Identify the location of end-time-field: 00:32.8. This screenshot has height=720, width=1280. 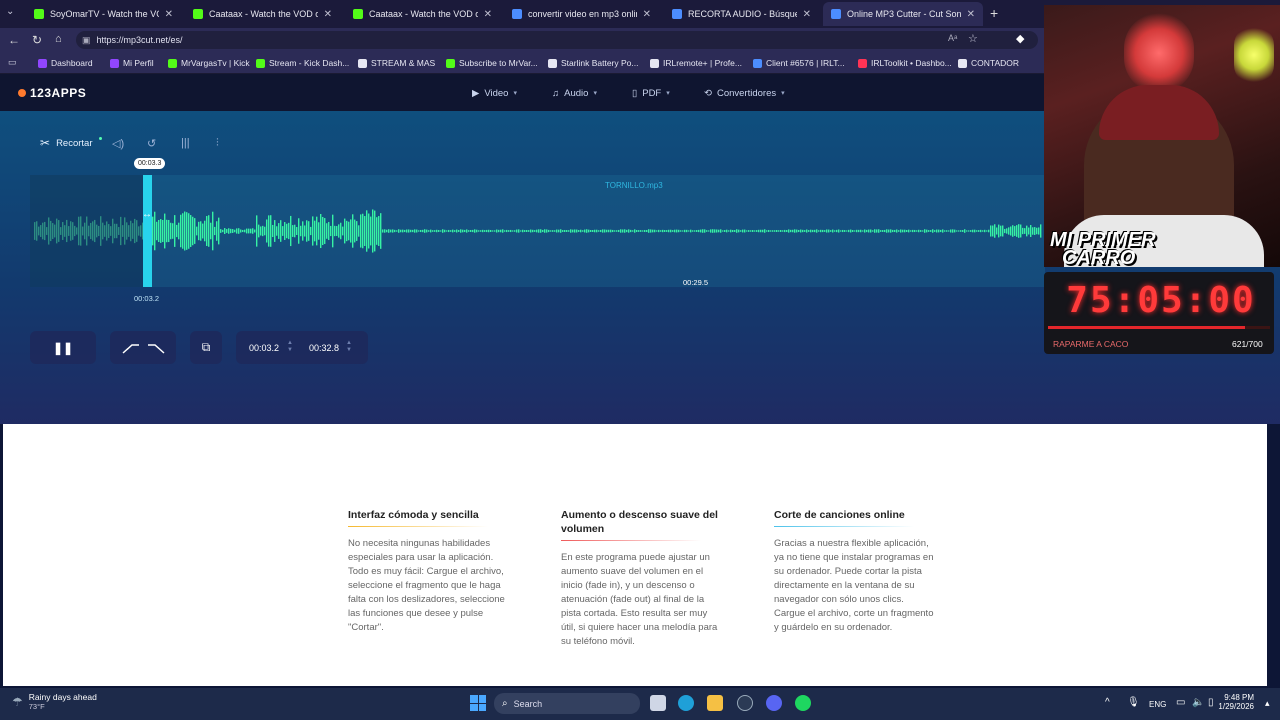
(324, 348).